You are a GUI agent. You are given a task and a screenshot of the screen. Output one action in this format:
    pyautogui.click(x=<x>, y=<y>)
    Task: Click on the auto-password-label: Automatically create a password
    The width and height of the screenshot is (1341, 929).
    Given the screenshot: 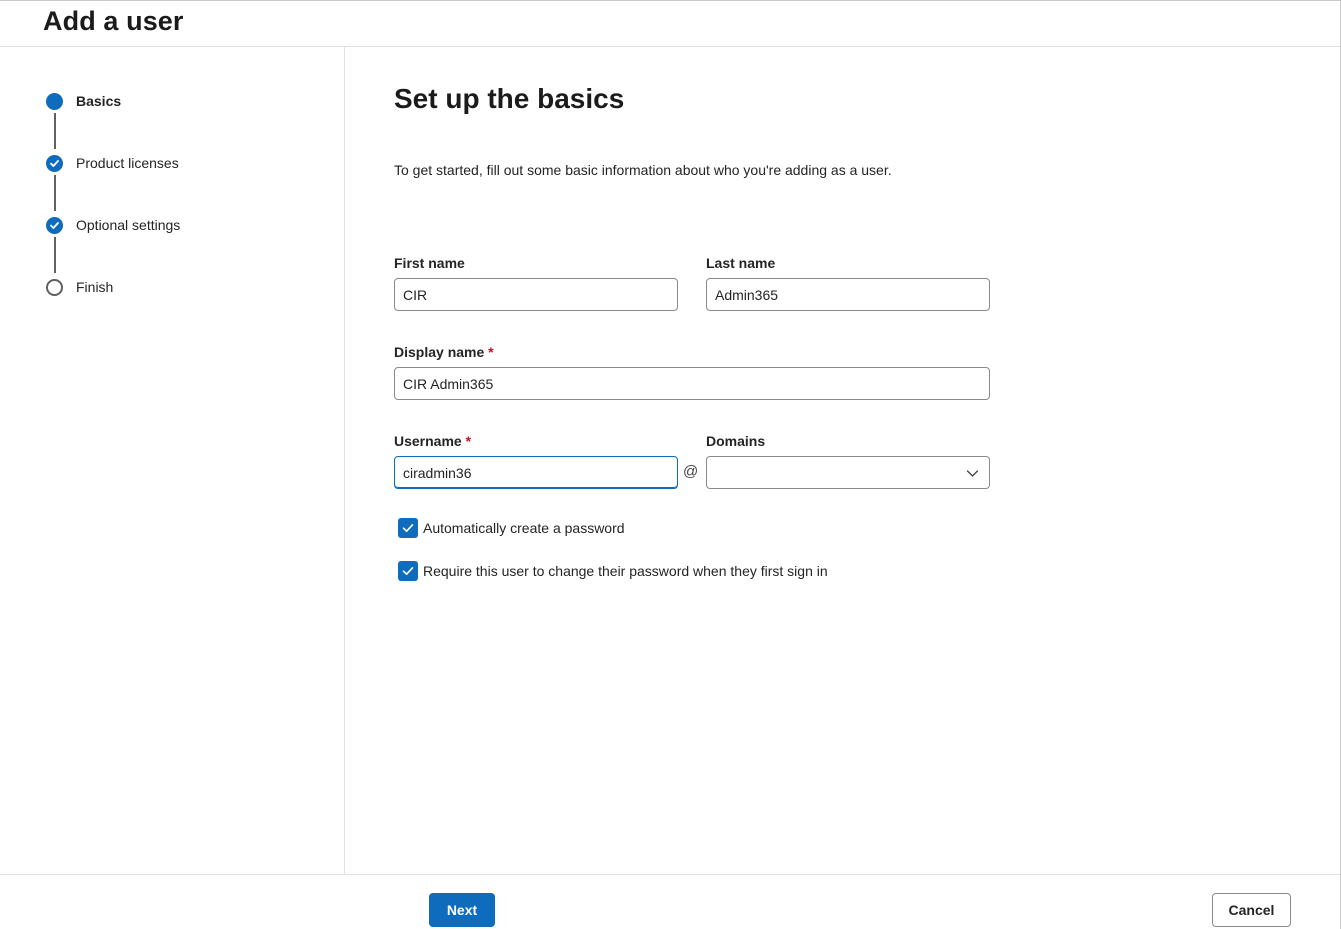 What is the action you would take?
    pyautogui.click(x=524, y=528)
    